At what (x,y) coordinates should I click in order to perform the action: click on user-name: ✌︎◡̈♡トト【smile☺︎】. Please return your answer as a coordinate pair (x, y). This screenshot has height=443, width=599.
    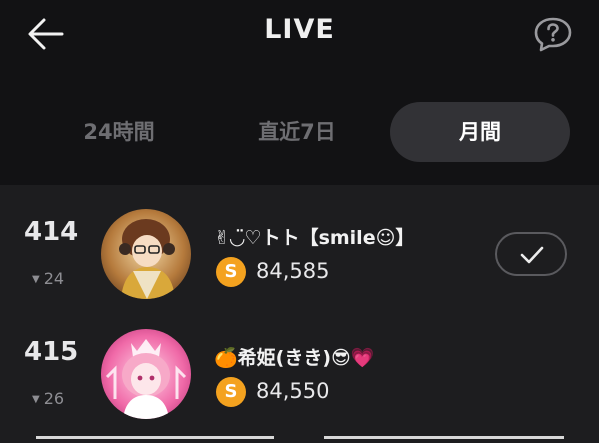
    Looking at the image, I should click on (314, 236).